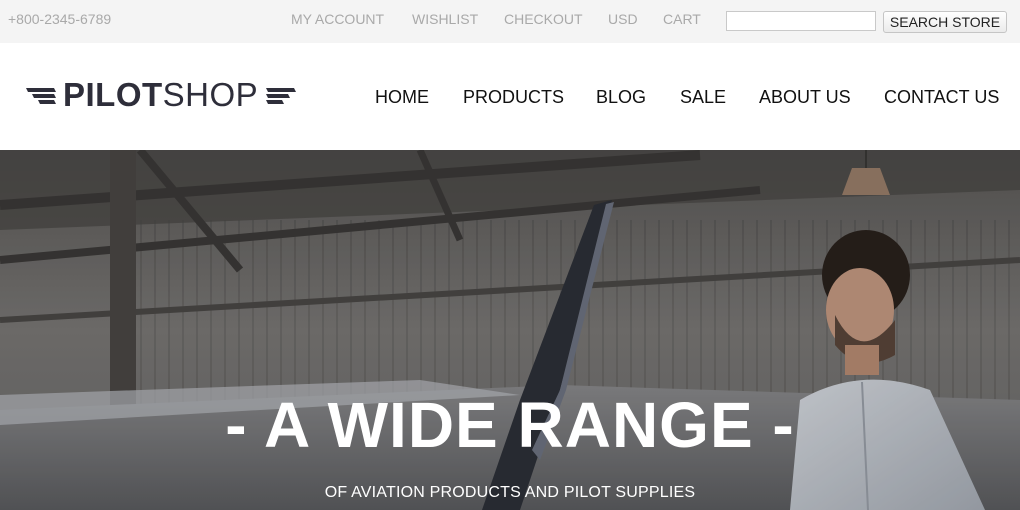 Image resolution: width=1020 pixels, height=510 pixels. I want to click on hero-subtitle: OF AVIATION PRODUCTS AND PILOT SUPPLIES, so click(510, 492).